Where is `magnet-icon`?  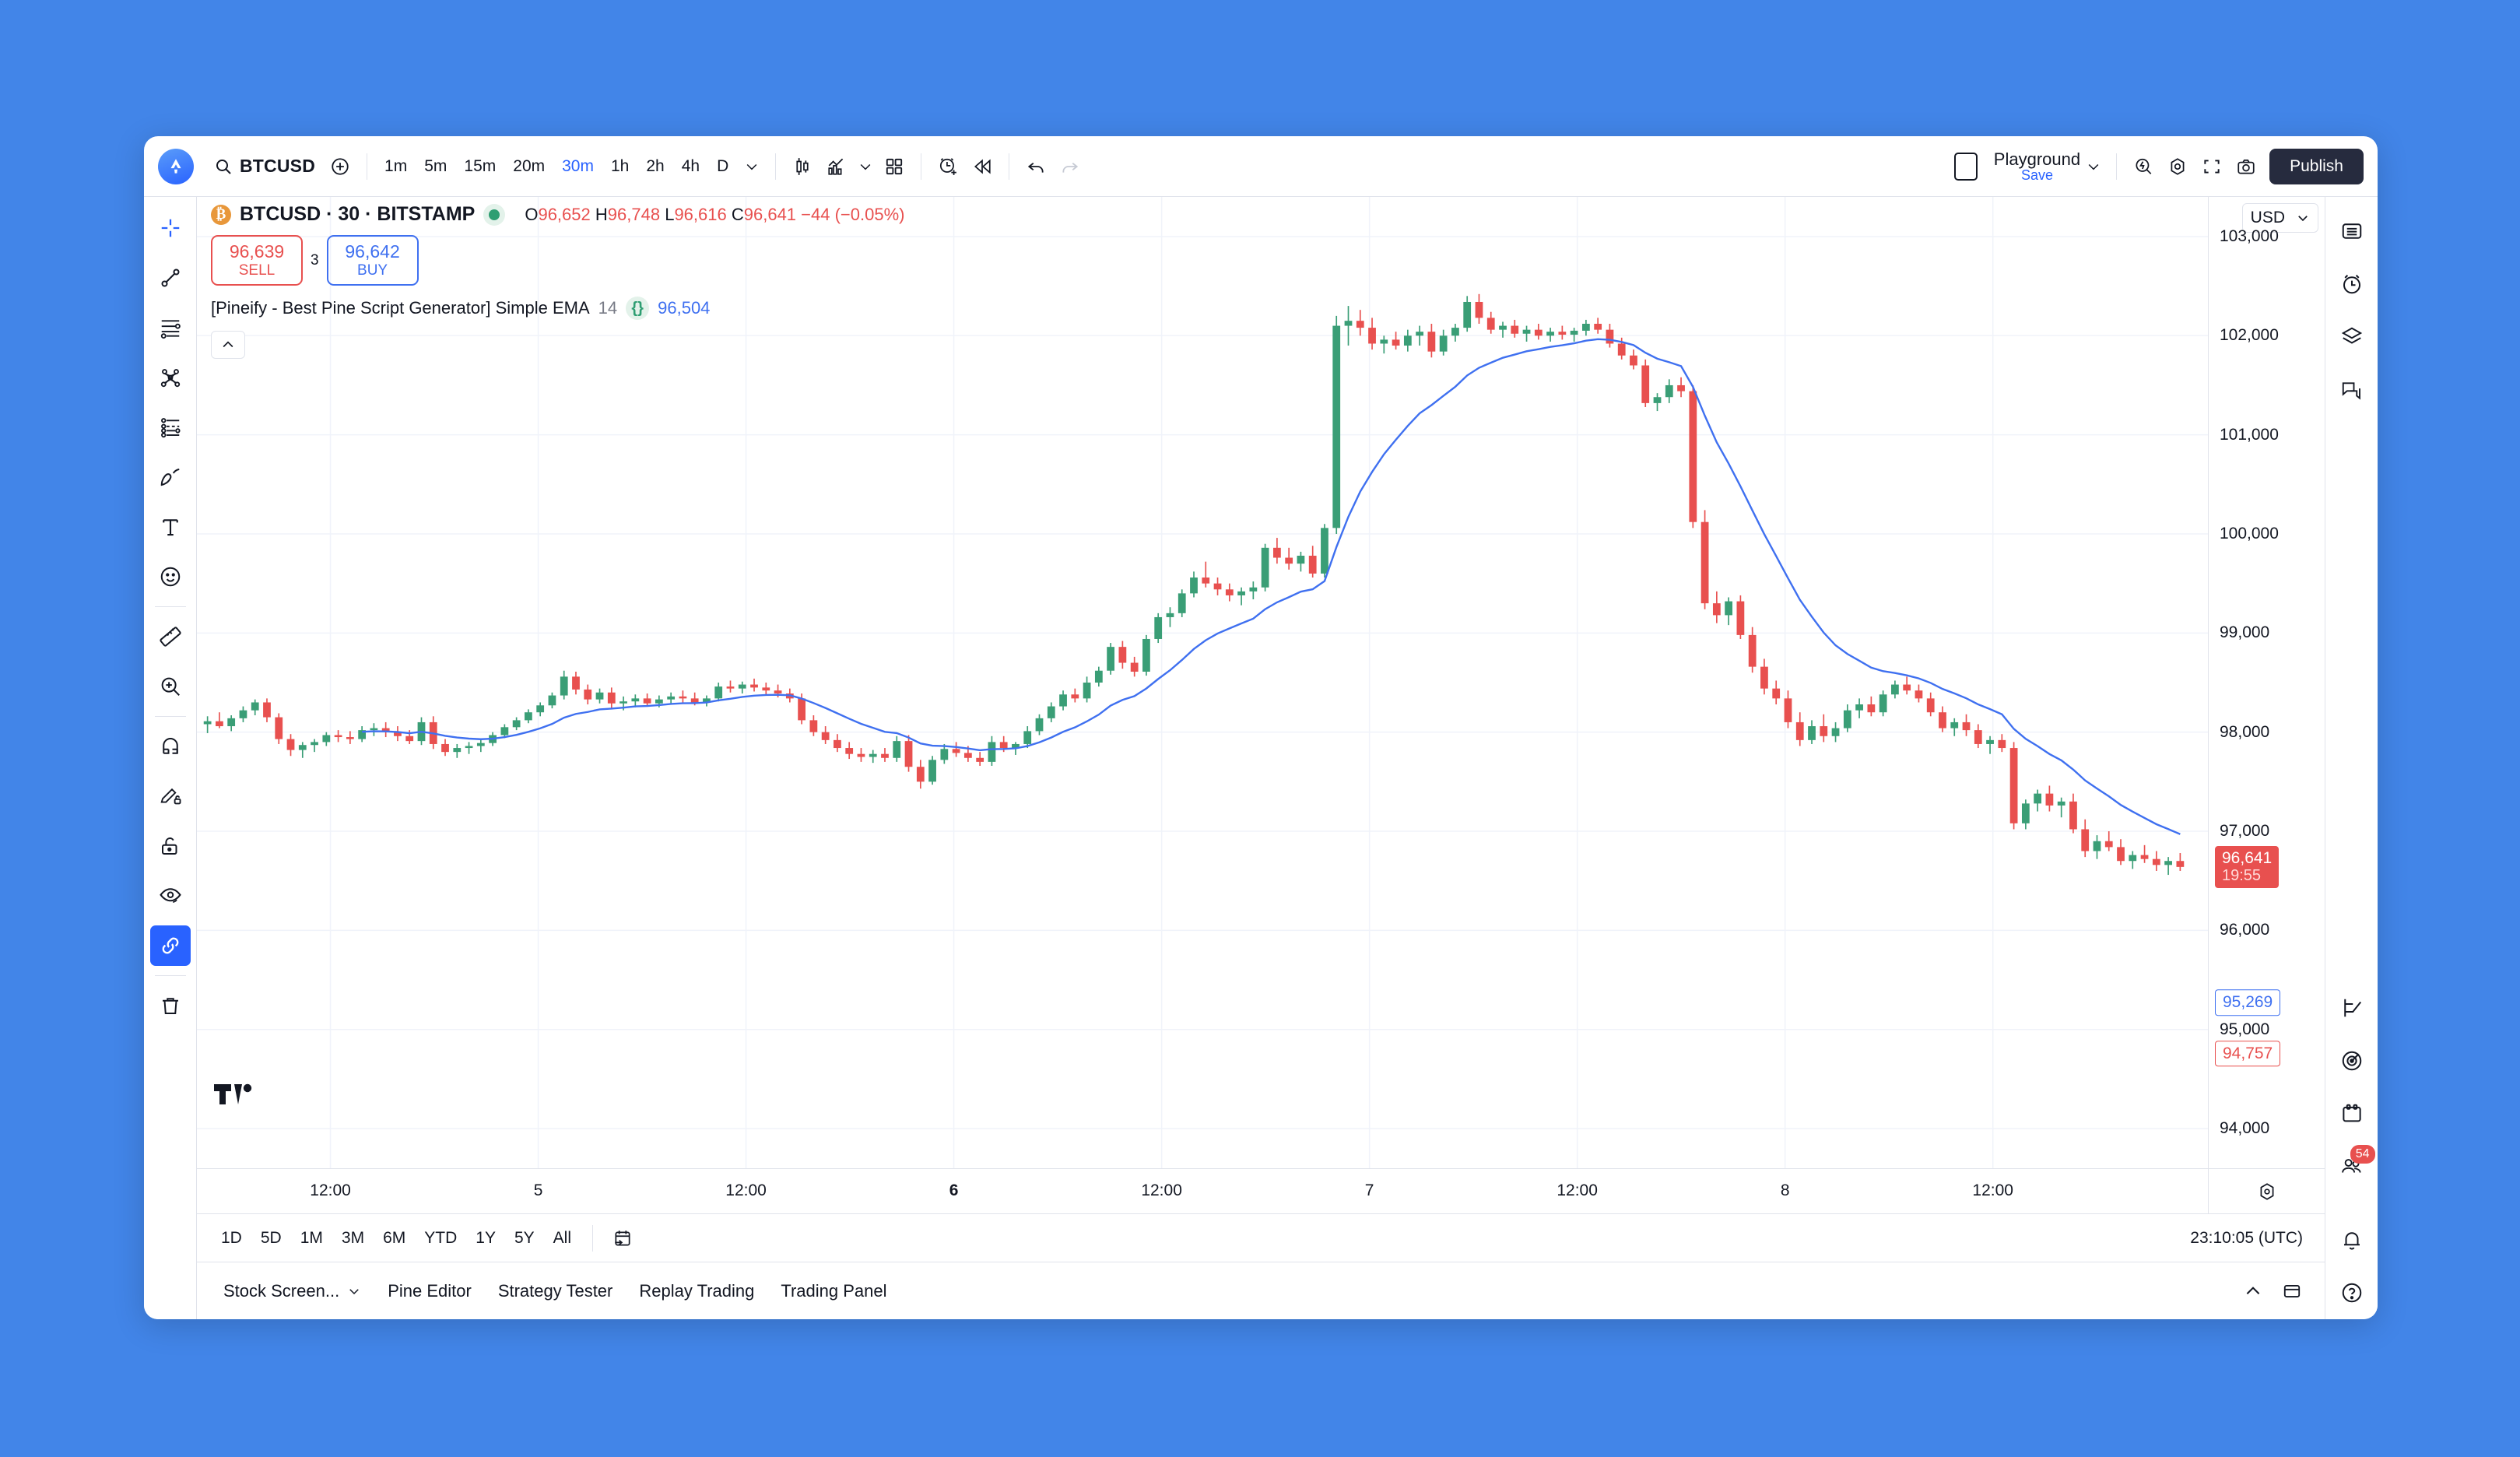 magnet-icon is located at coordinates (170, 746).